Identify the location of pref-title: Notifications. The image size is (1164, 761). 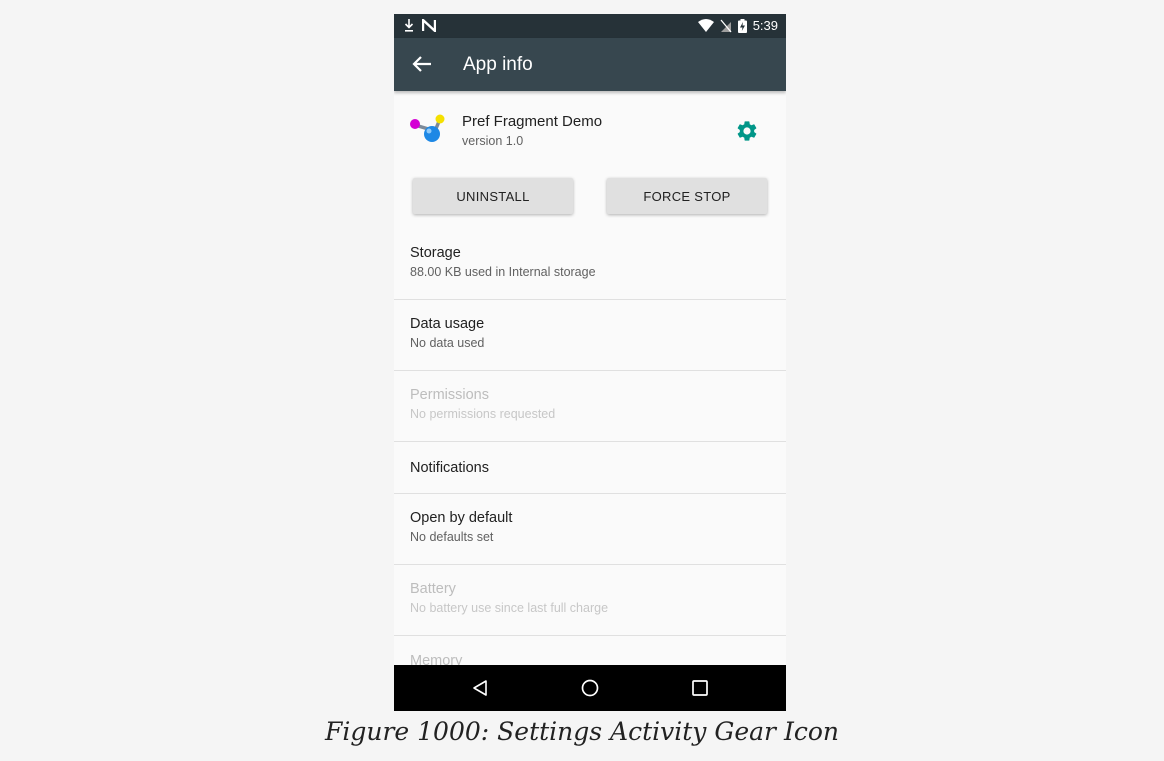
(449, 468).